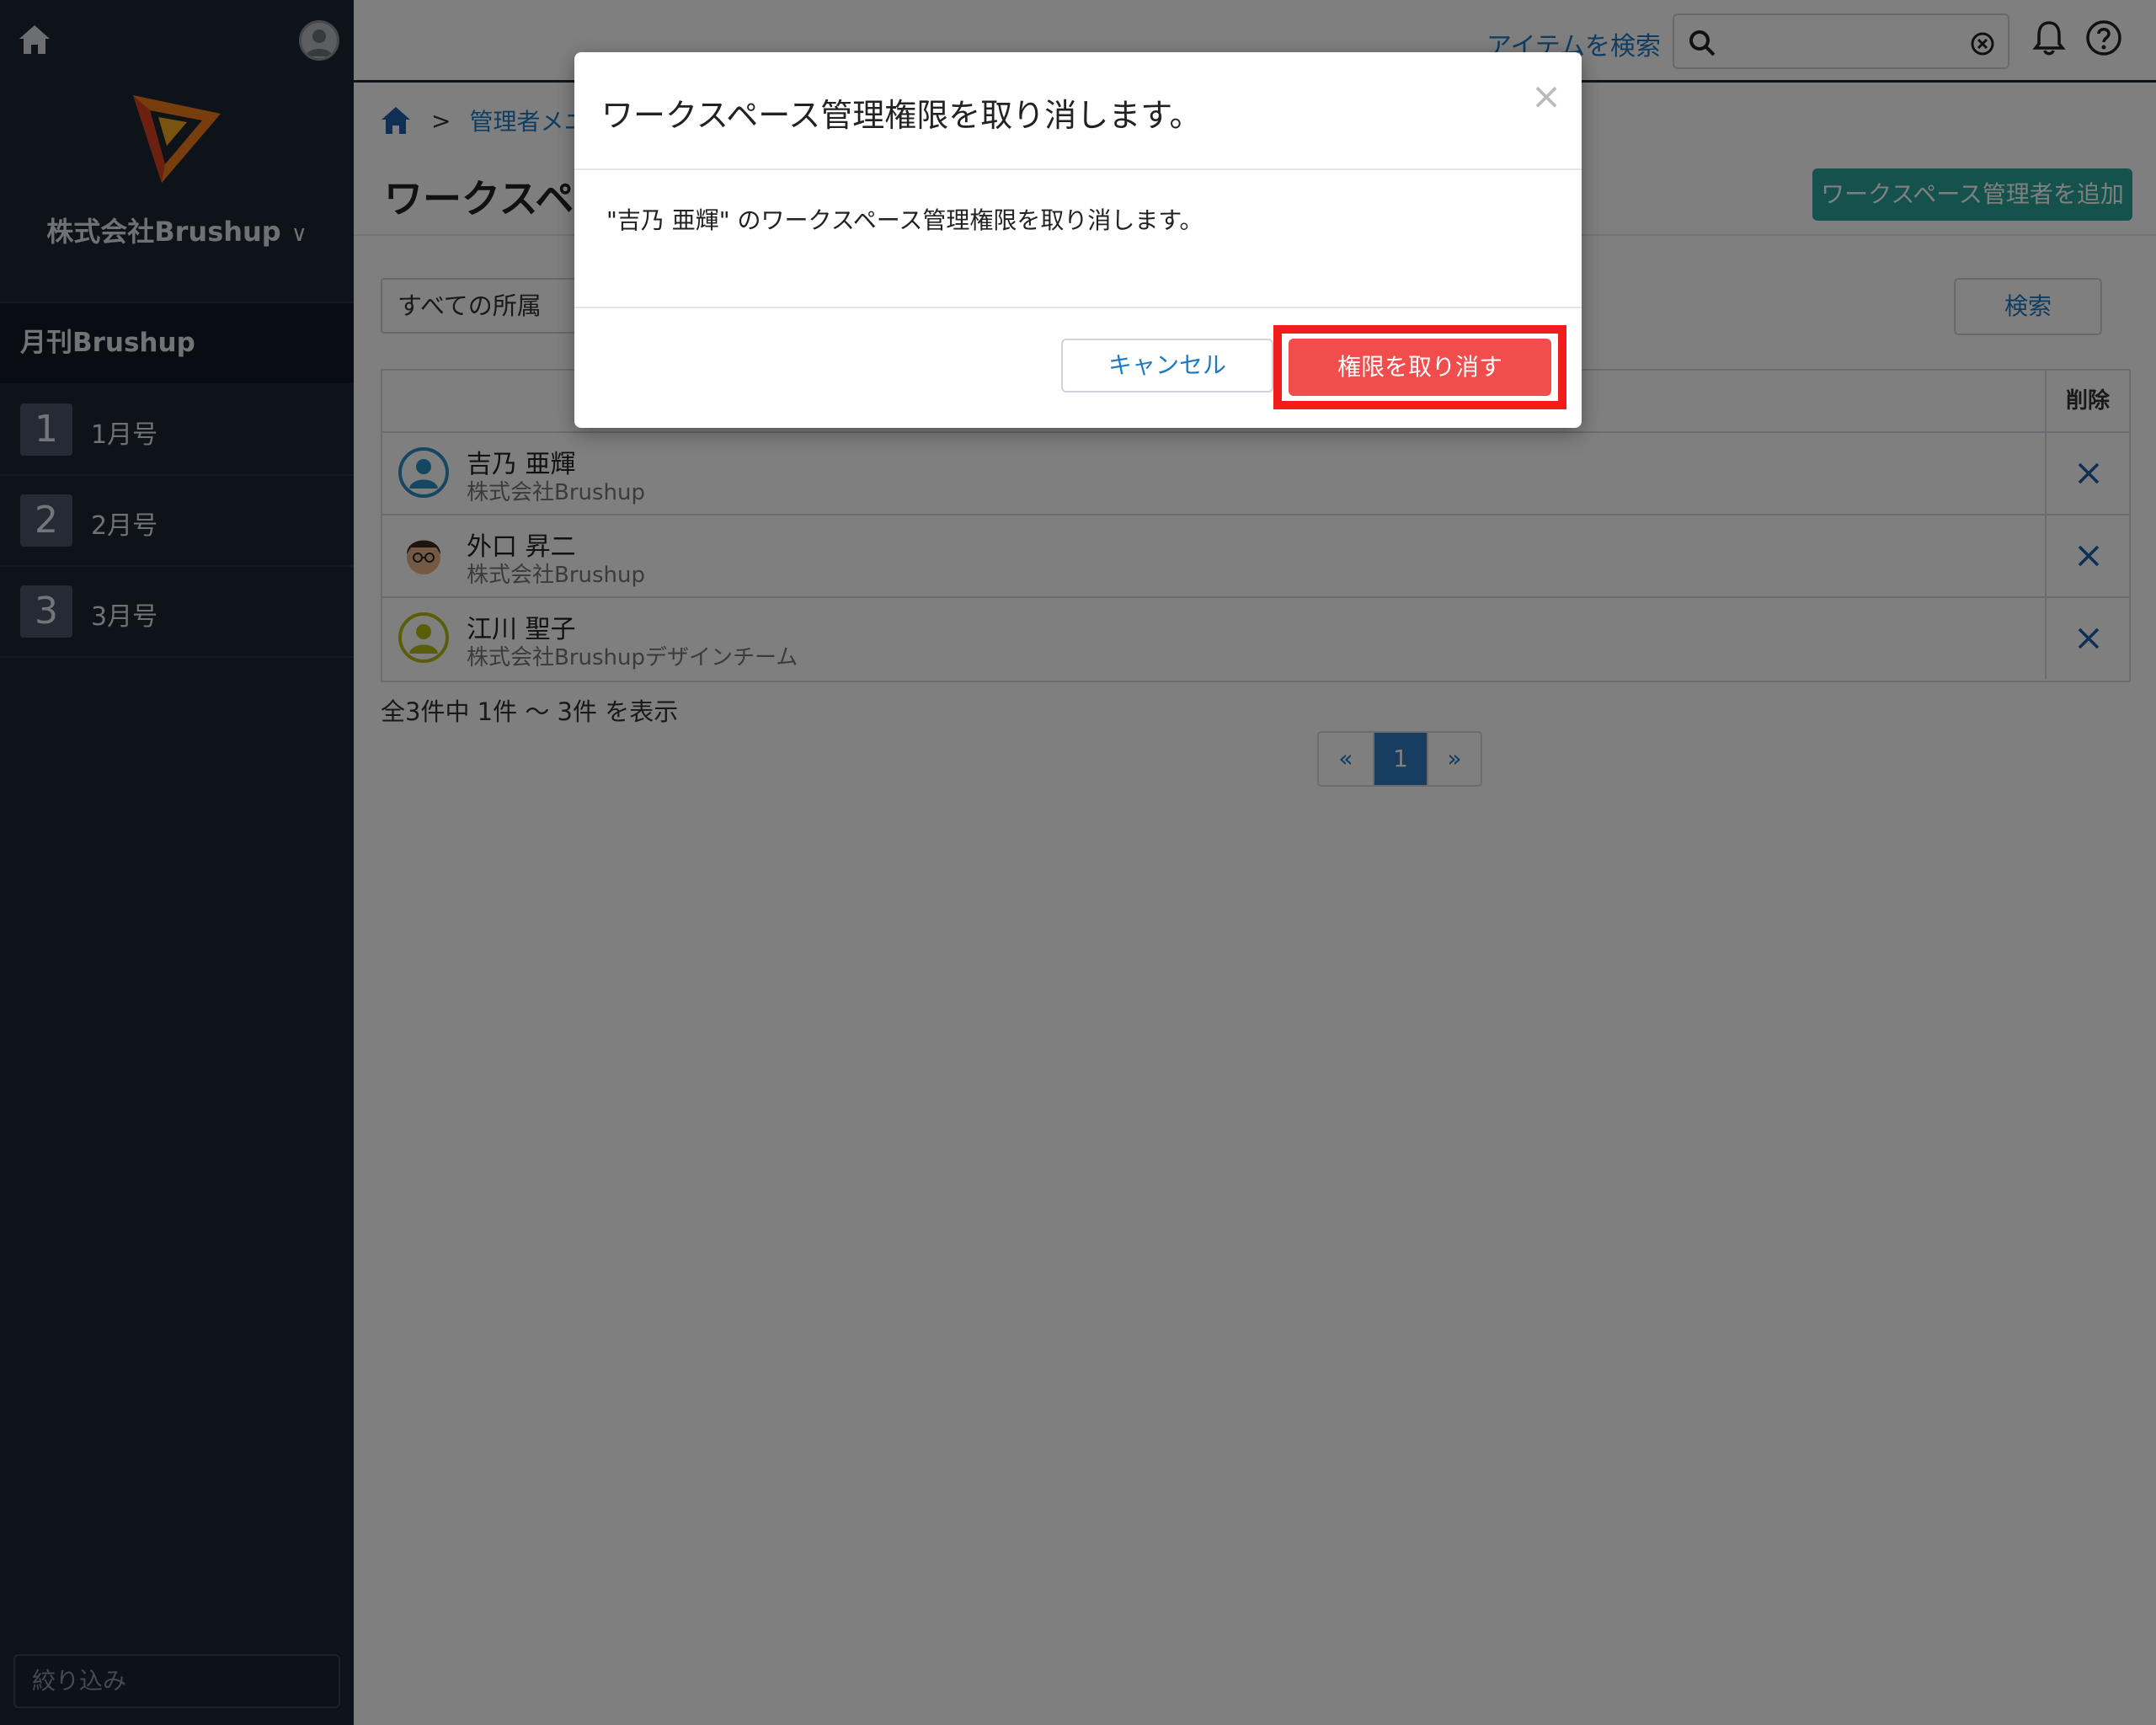 The height and width of the screenshot is (1725, 2156). I want to click on close-icon: ×, so click(1546, 97).